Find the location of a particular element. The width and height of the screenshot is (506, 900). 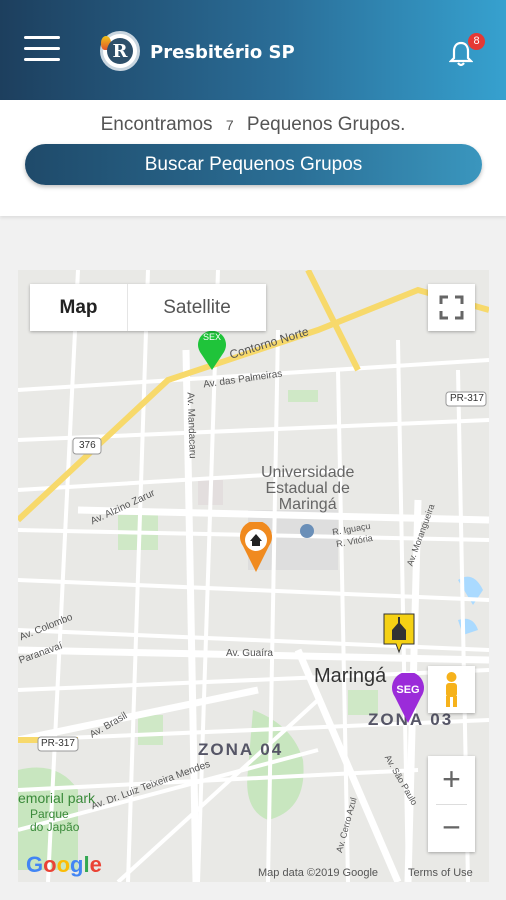

map-type-satellite-button: Satellite is located at coordinates (197, 307).